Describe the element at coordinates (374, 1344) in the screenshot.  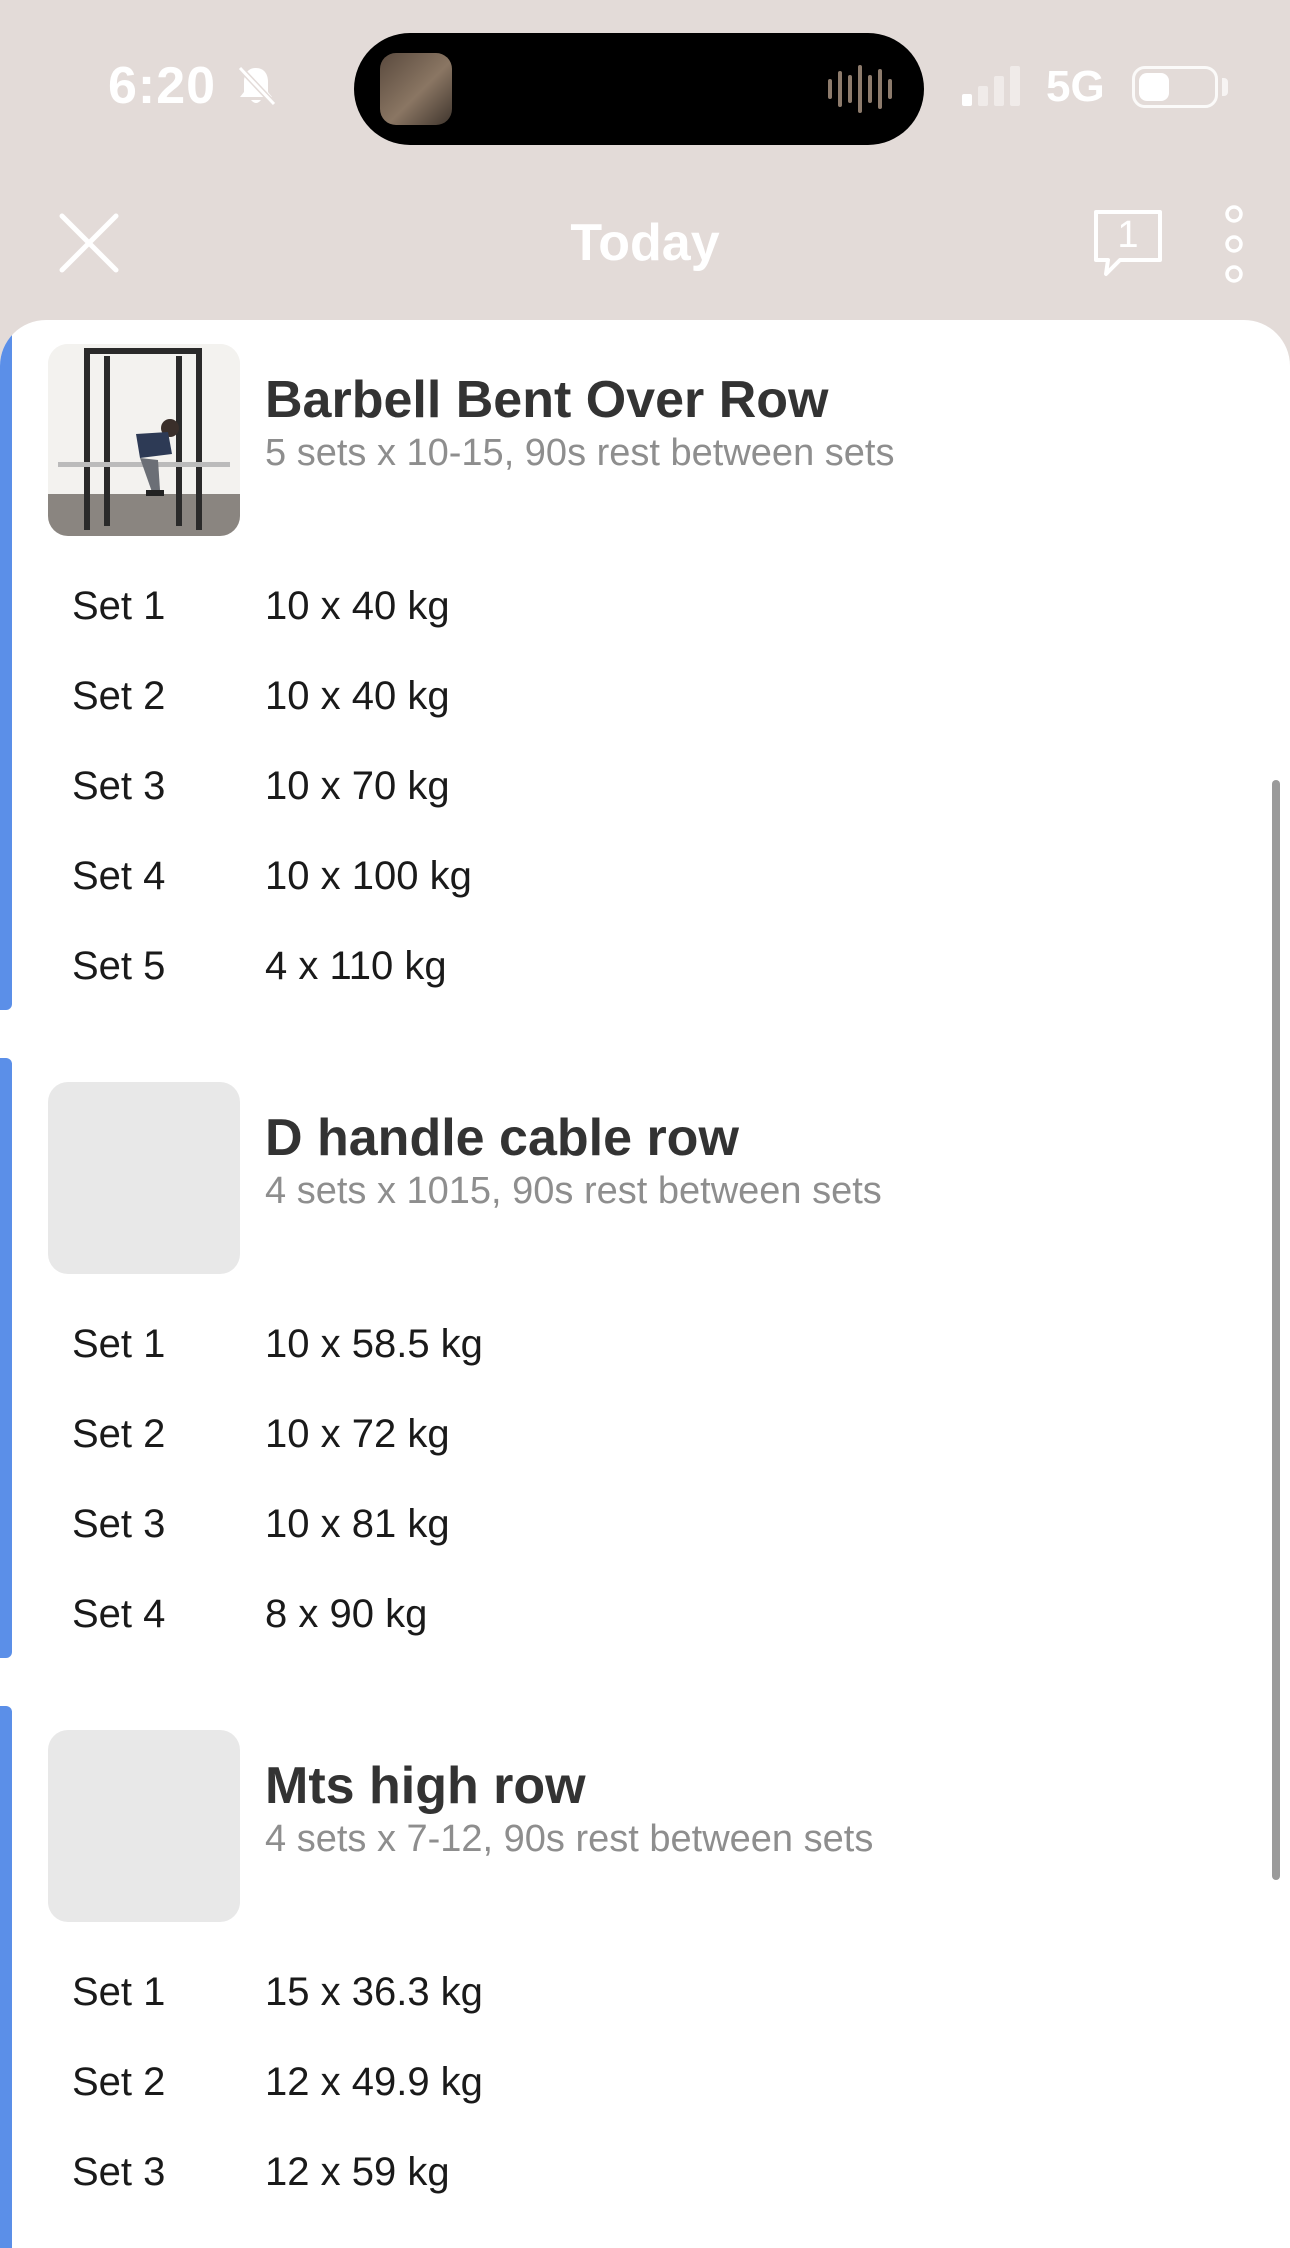
I see `set-value: 10 x 58.5 kg` at that location.